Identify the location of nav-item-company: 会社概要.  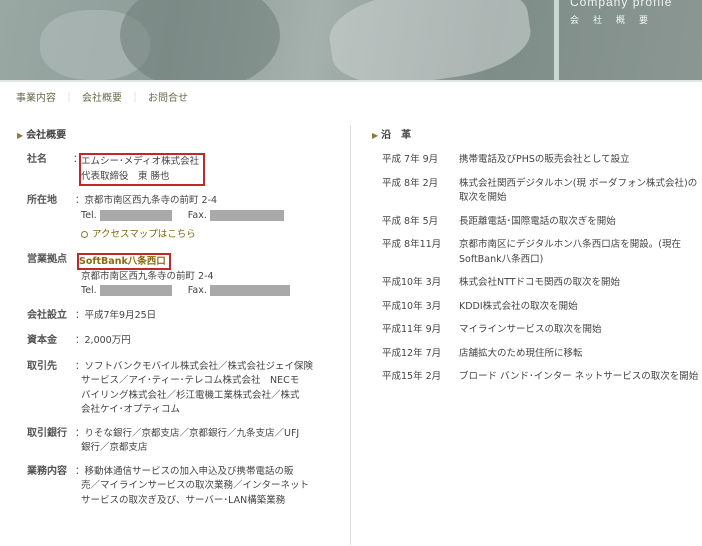
(102, 98).